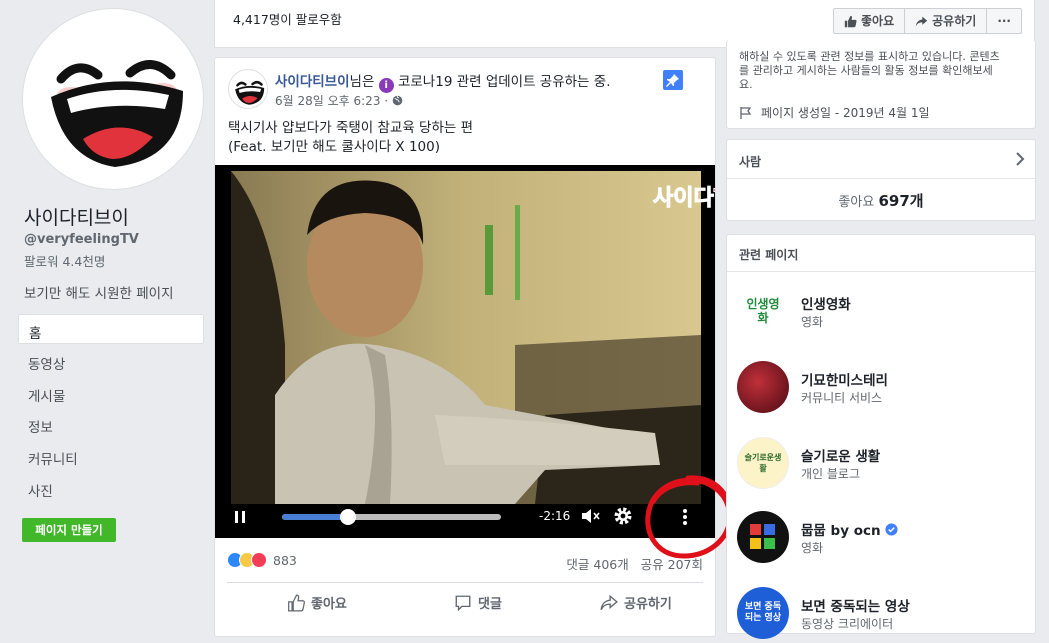  I want to click on page-profile-picture, so click(113, 99).